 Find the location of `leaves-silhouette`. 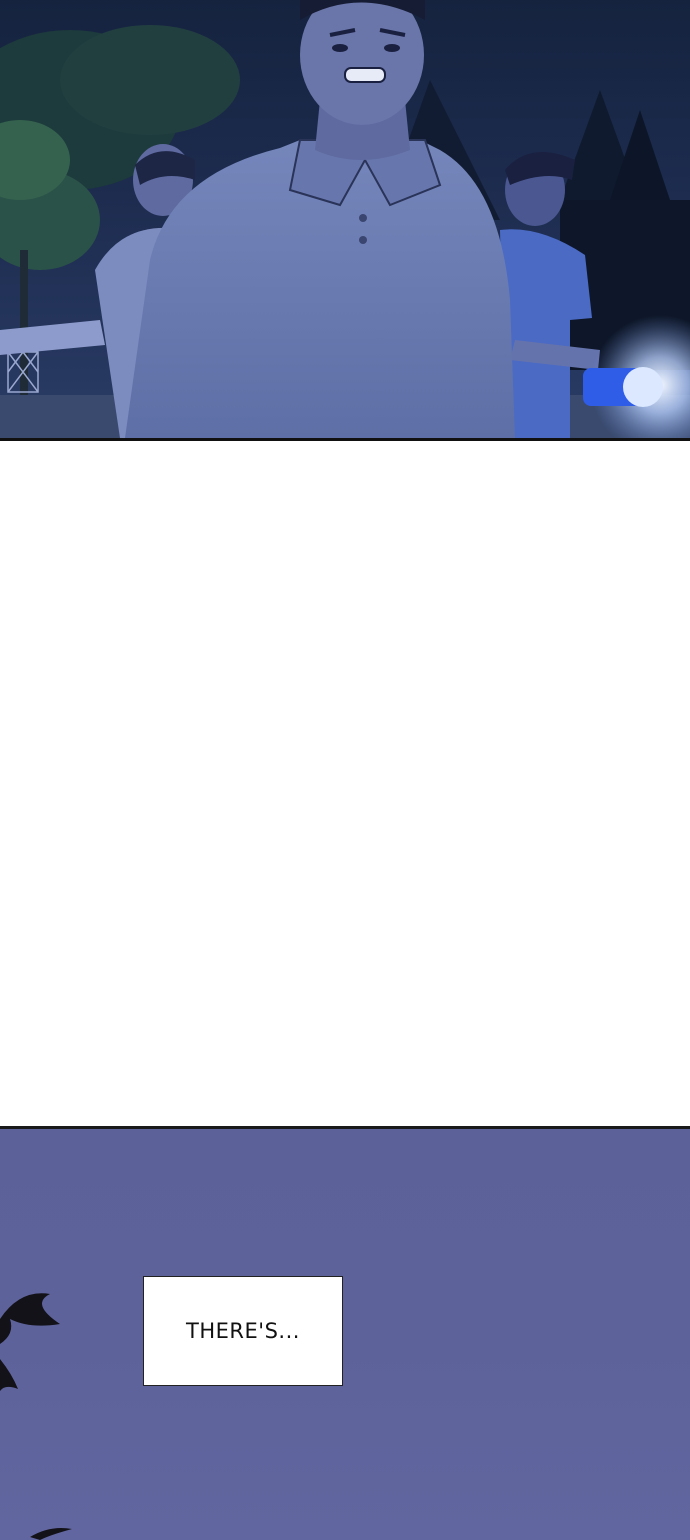

leaves-silhouette is located at coordinates (36, 1416).